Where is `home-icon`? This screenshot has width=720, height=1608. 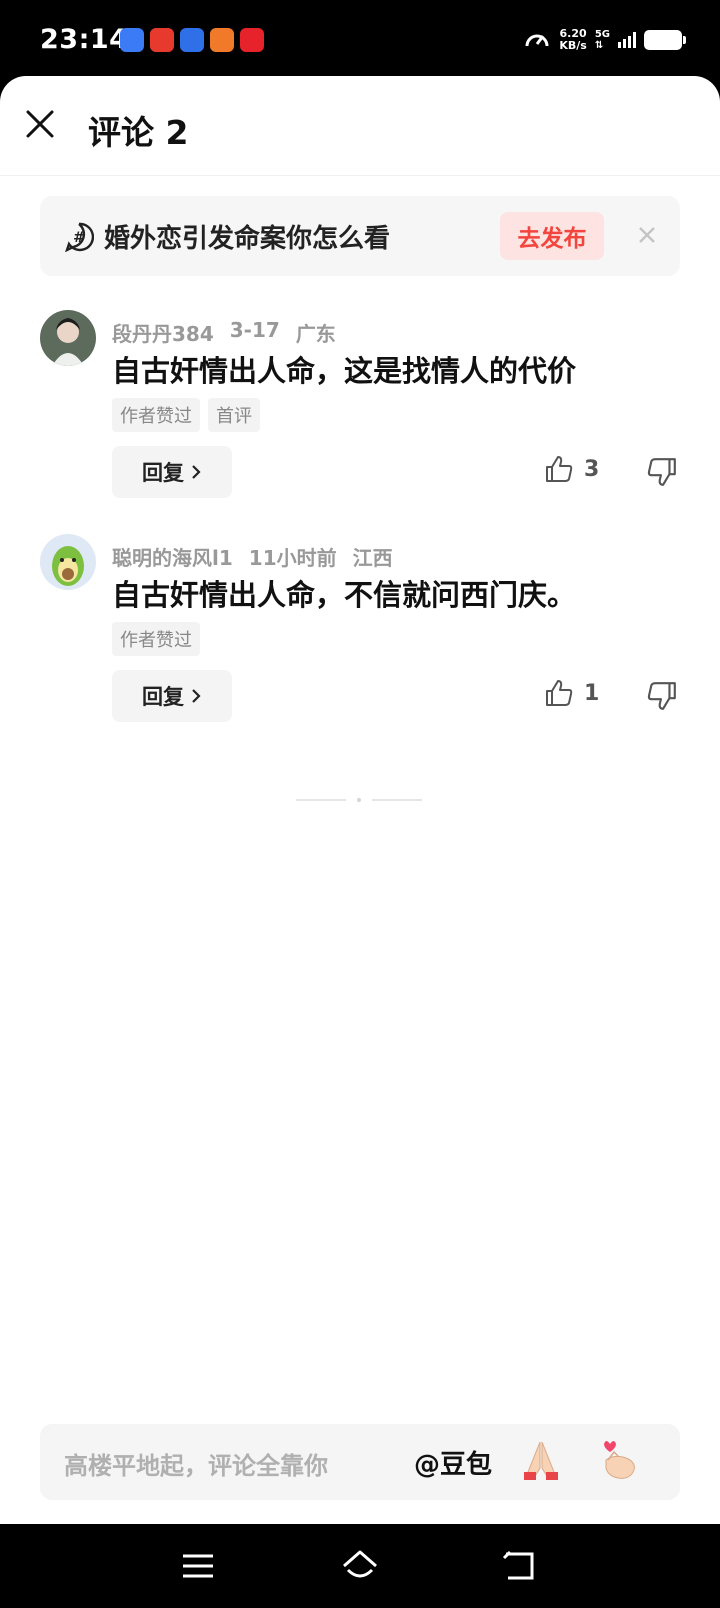 home-icon is located at coordinates (360, 1566).